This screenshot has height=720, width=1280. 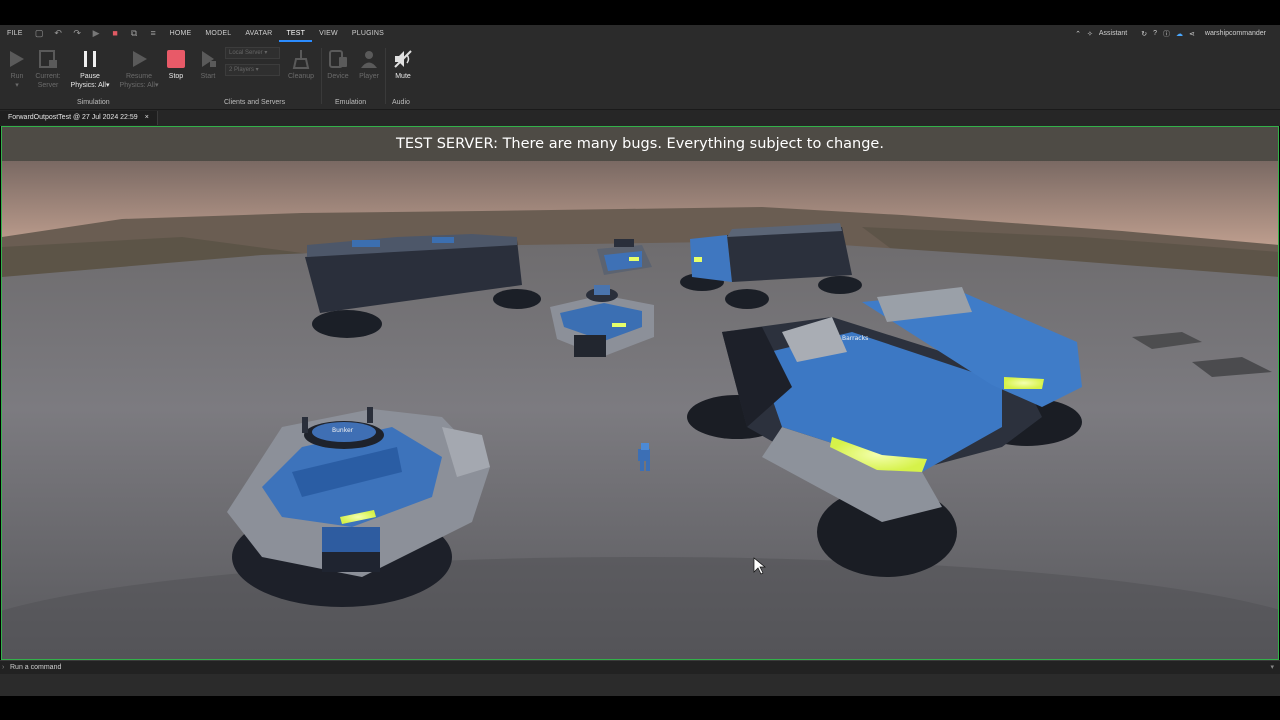 I want to click on server-type-value: Local Server, so click(x=246, y=53).